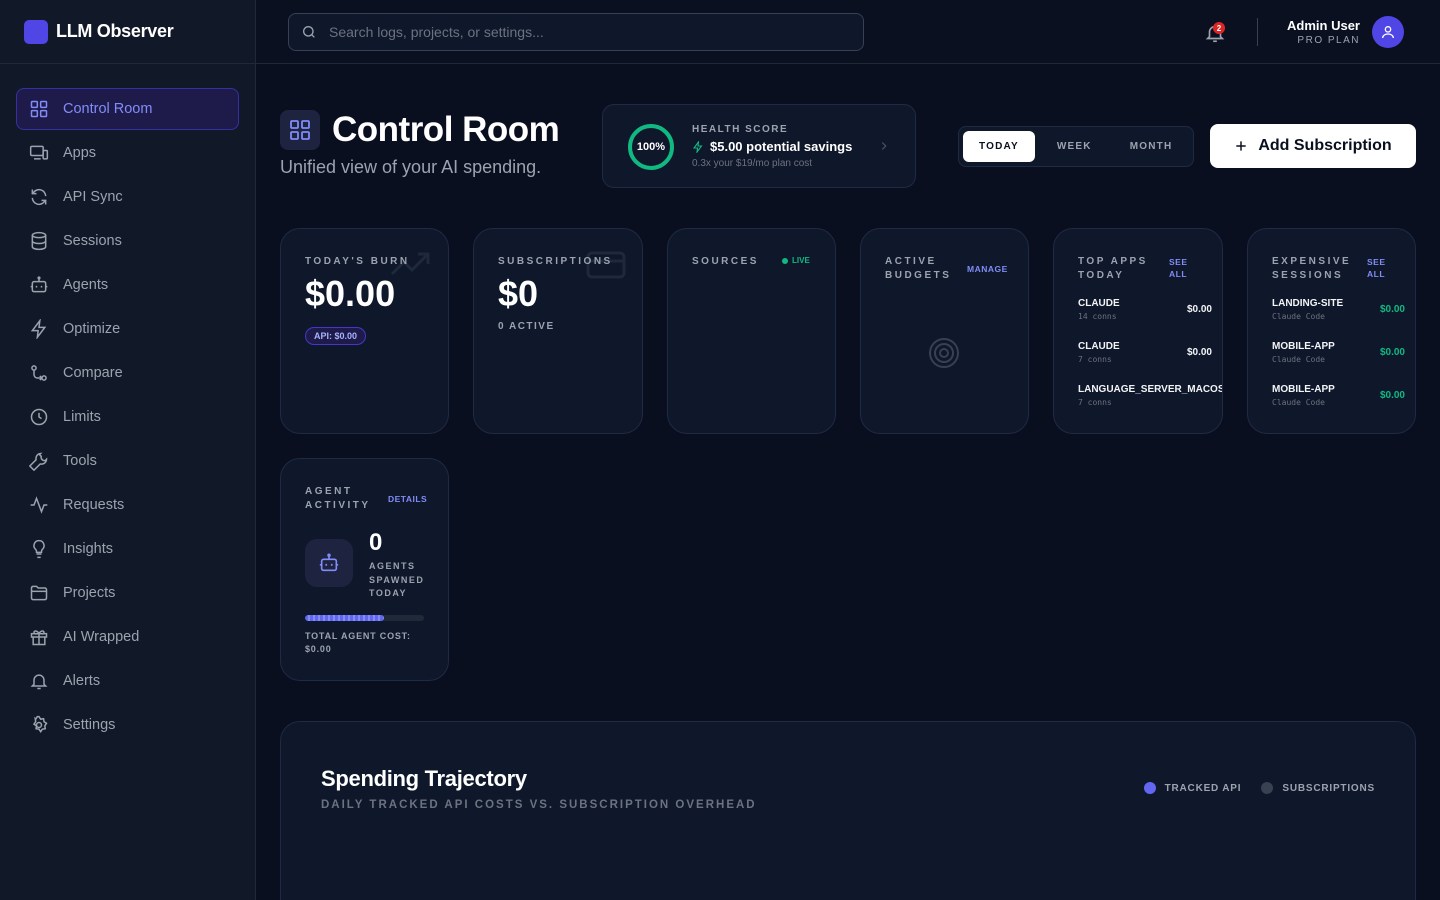  What do you see at coordinates (127, 593) in the screenshot?
I see `sidebar-item-projects: Projects` at bounding box center [127, 593].